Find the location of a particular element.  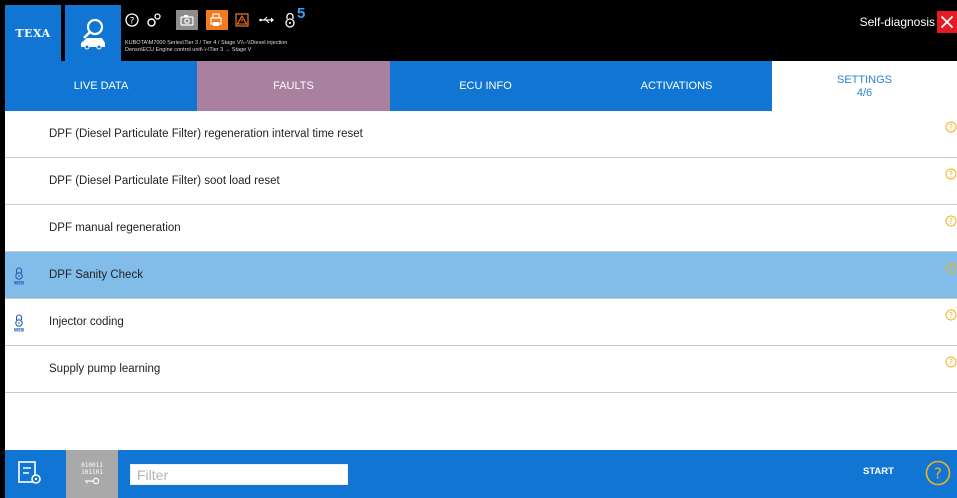

filter-input is located at coordinates (239, 474).